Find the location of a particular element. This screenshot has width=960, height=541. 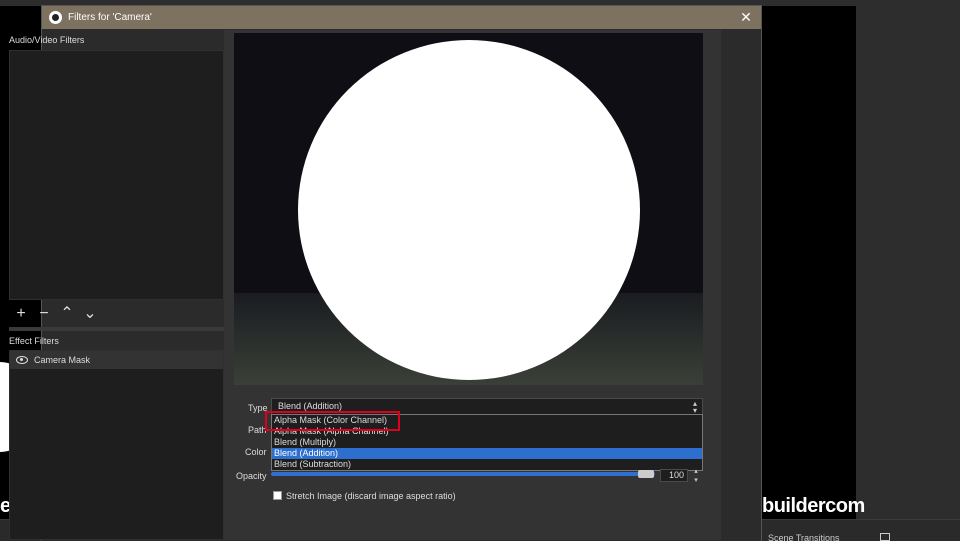

highlight-annotation-box is located at coordinates (332, 421).